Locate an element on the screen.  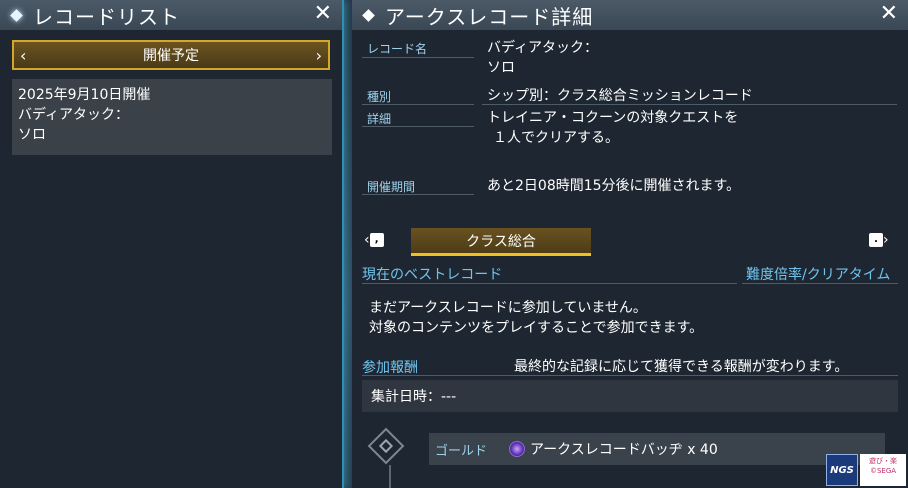
rewards-note: 最終的な記録に応じて獲得できる報酬が変わります。 is located at coordinates (681, 367).